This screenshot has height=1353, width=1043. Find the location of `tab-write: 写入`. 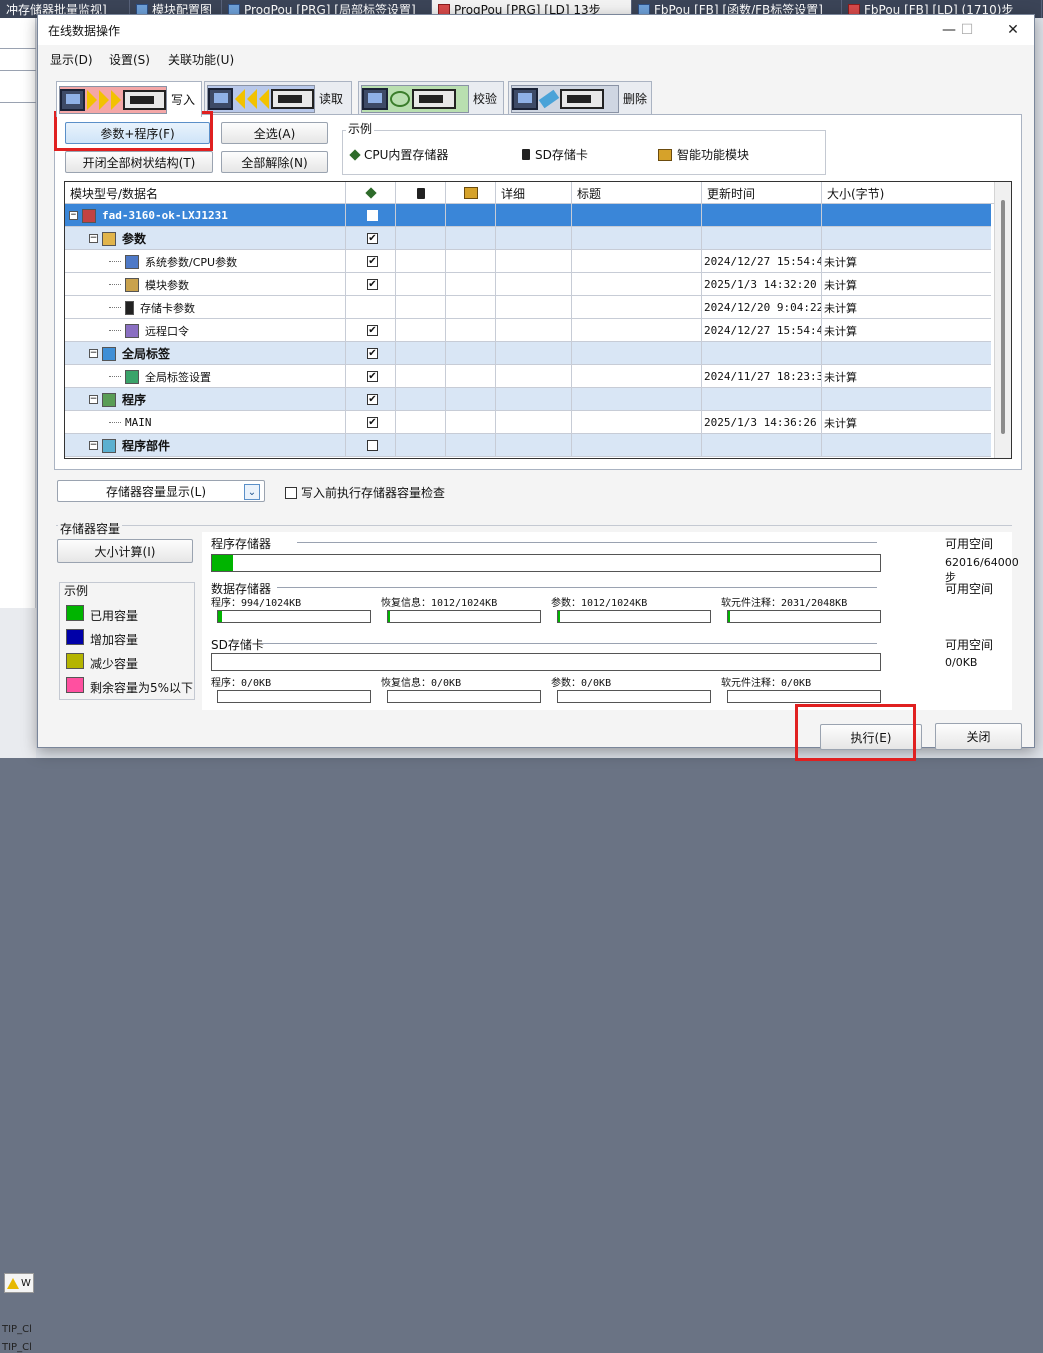

tab-write: 写入 is located at coordinates (129, 99).